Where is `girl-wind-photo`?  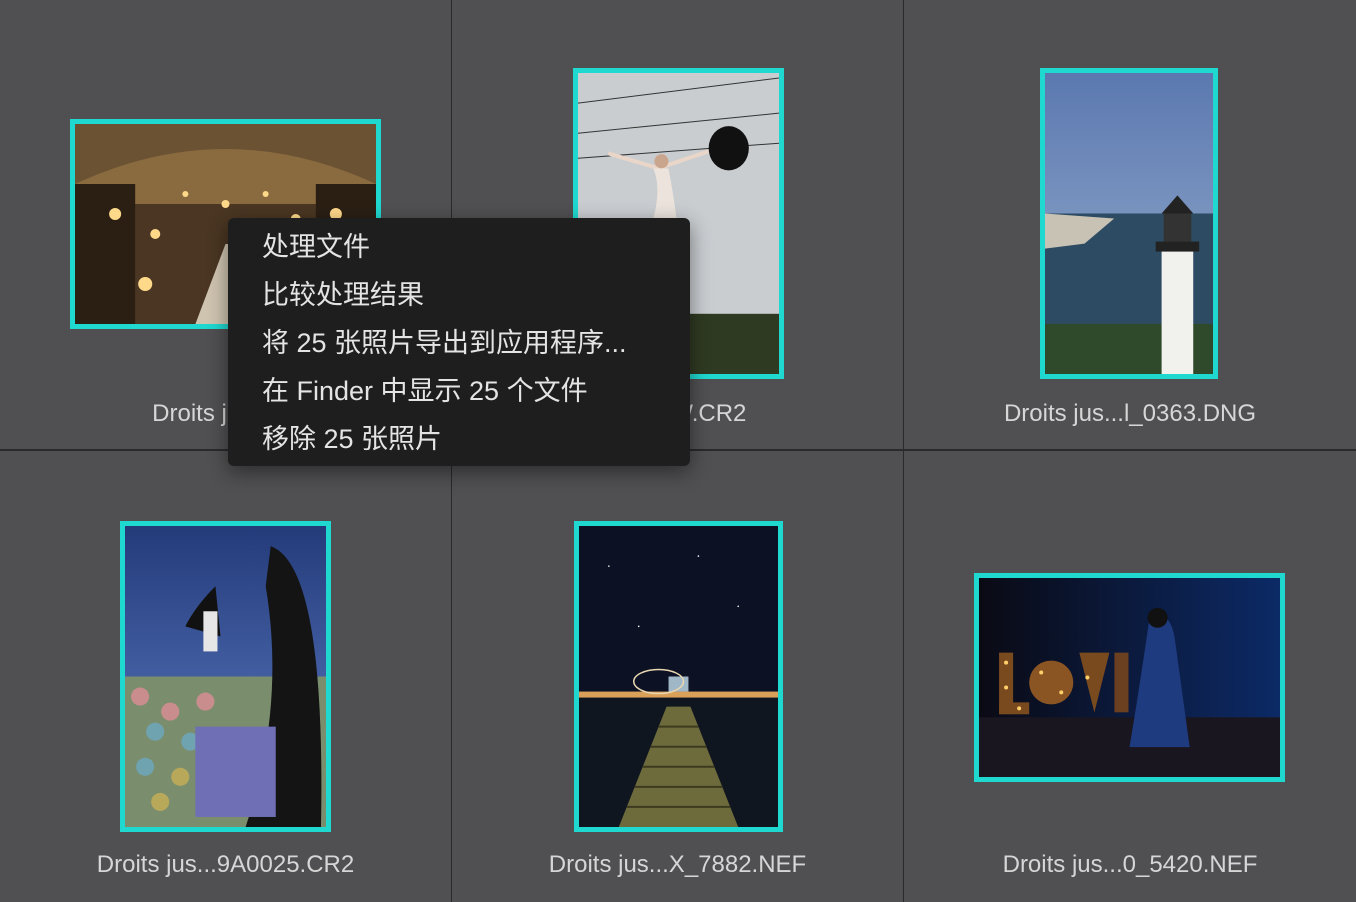 girl-wind-photo is located at coordinates (225, 676).